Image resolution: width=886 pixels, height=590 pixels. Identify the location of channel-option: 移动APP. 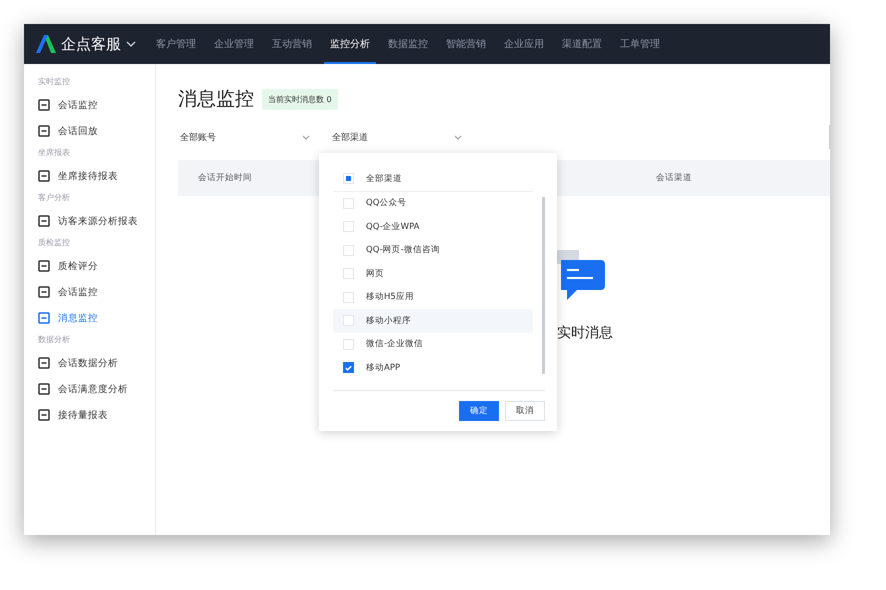
(433, 368).